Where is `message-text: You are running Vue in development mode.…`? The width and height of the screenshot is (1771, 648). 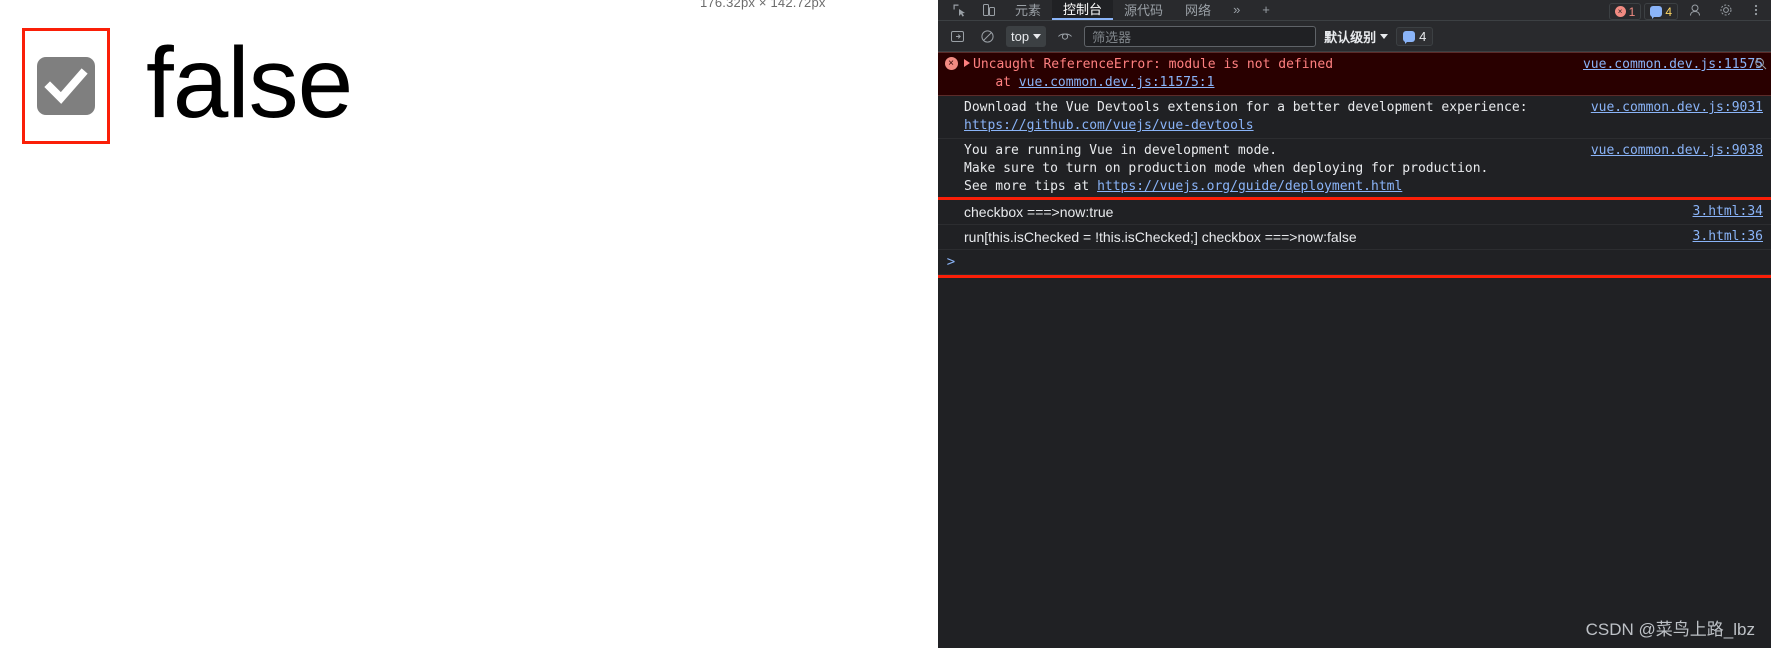 message-text: You are running Vue in development mode.… is located at coordinates (1272, 169).